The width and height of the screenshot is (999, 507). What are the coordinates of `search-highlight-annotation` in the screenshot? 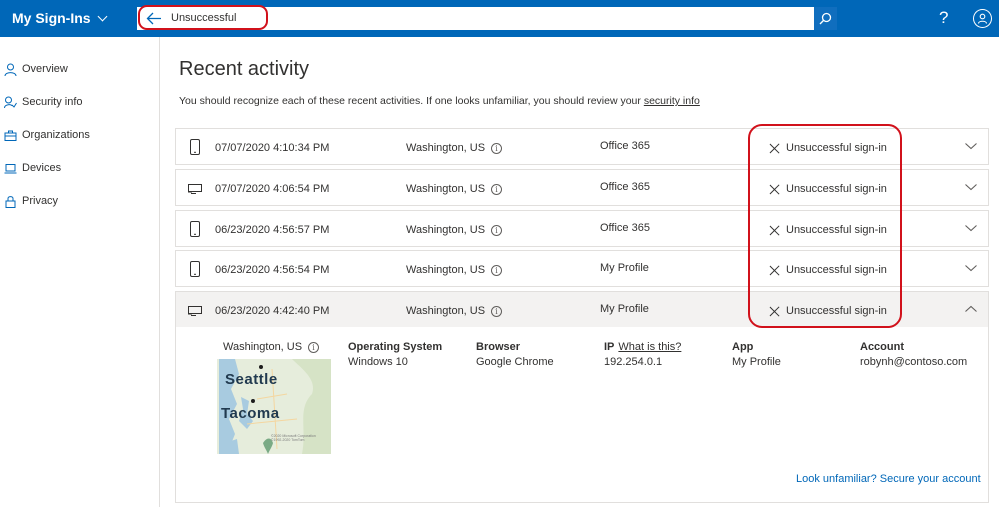 It's located at (203, 17).